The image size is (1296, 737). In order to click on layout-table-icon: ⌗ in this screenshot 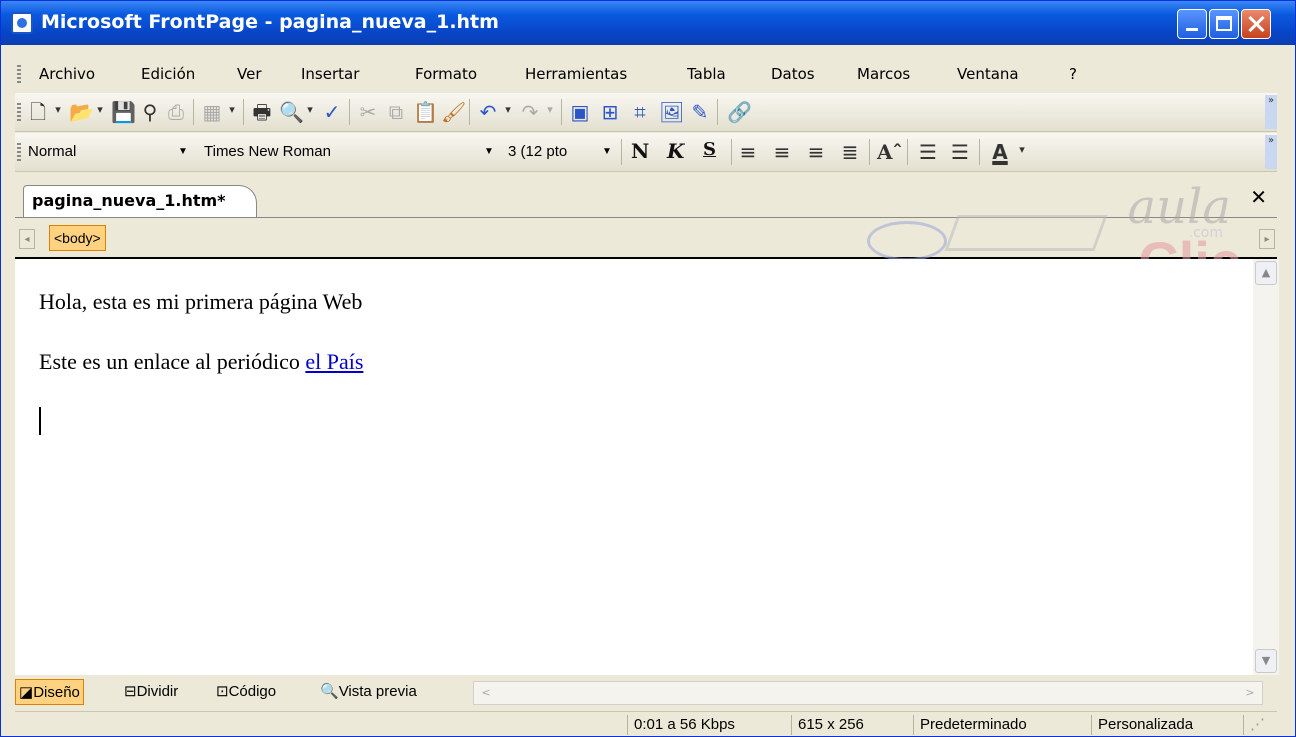, I will do `click(640, 112)`.